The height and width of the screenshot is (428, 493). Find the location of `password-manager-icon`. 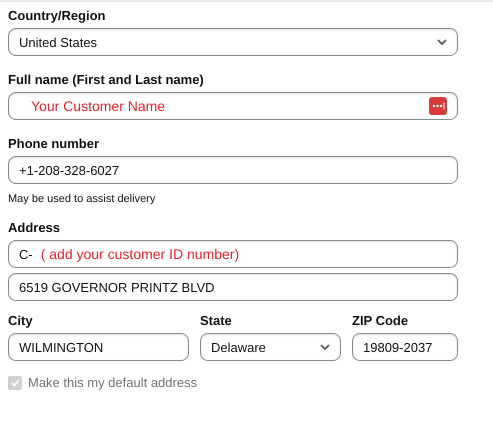

password-manager-icon is located at coordinates (438, 106).